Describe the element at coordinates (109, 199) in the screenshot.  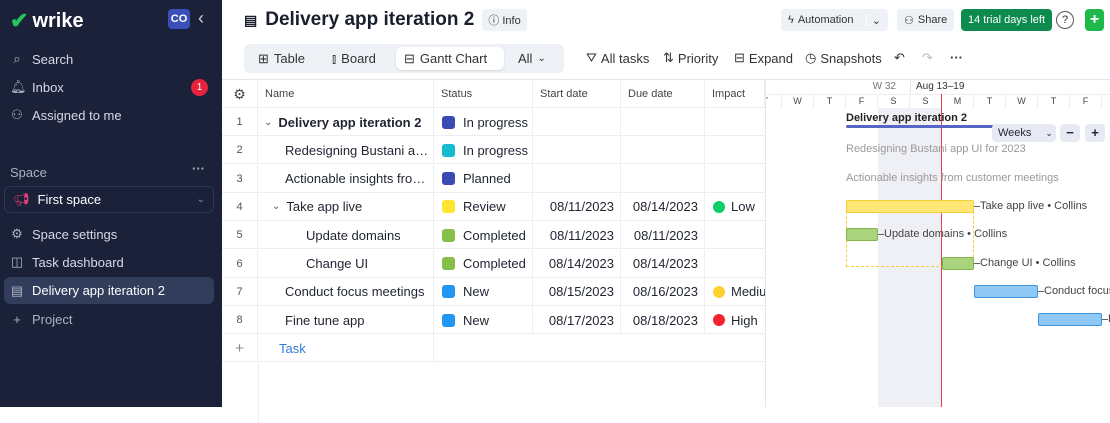
I see `space-selector: 📢︎ First space ⌄` at that location.